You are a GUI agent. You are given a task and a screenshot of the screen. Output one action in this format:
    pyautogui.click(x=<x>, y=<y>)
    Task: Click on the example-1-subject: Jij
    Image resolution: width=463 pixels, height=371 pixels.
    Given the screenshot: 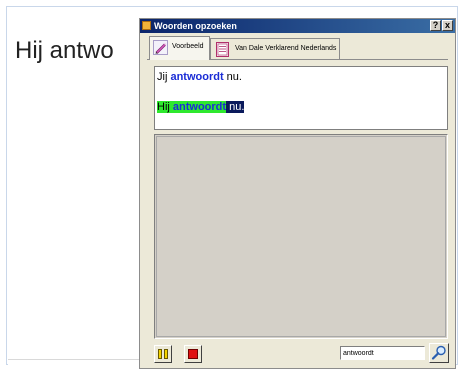 What is the action you would take?
    pyautogui.click(x=164, y=77)
    